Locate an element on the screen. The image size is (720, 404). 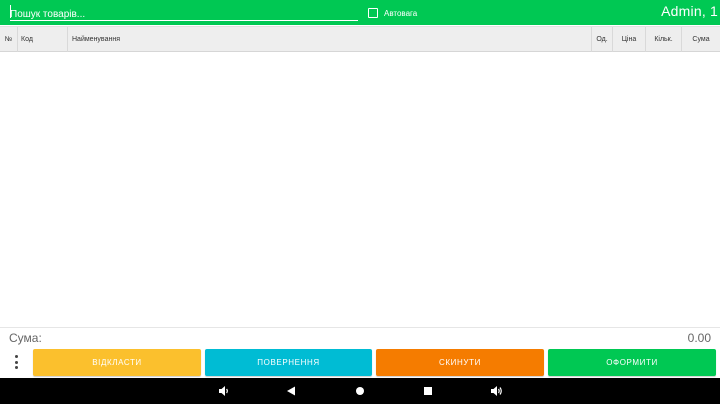
action-bar: ВІДКЛАСТИ ПОВЕРНЕННЯ СКИНУТИ ОФОРМИТИ is located at coordinates (360, 362).